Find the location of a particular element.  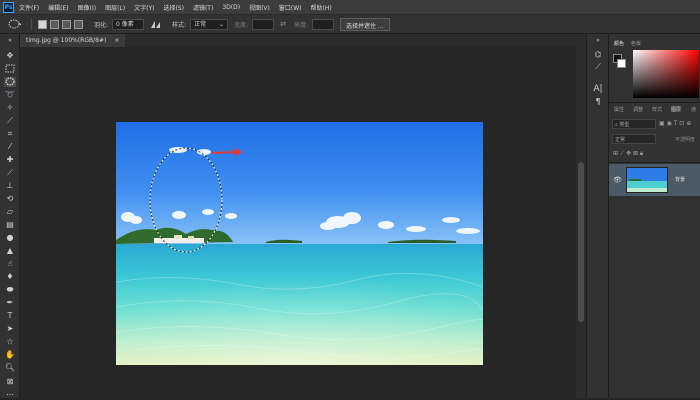

background-color-swatch is located at coordinates (621, 63).